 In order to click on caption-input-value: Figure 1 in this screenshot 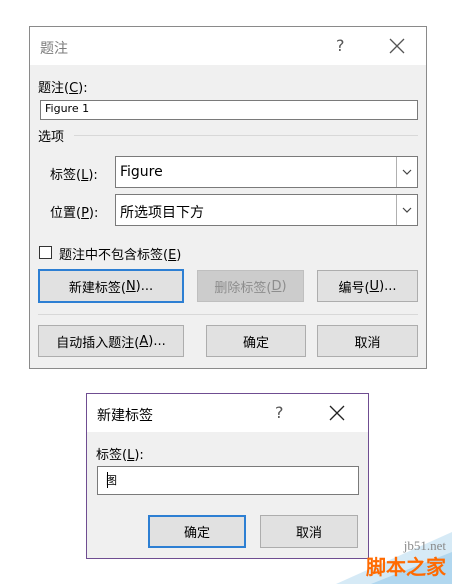, I will do `click(67, 108)`.